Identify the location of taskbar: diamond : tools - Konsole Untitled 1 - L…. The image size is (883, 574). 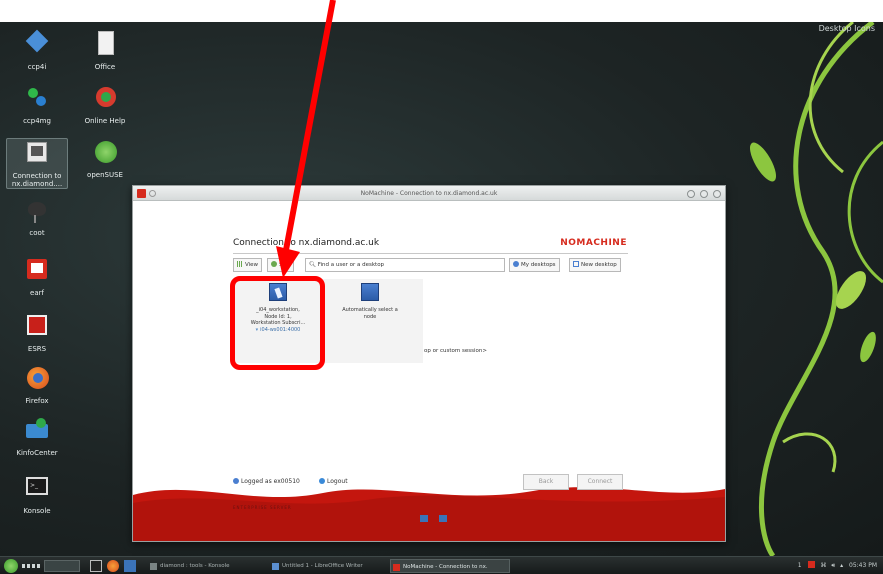
(441, 565).